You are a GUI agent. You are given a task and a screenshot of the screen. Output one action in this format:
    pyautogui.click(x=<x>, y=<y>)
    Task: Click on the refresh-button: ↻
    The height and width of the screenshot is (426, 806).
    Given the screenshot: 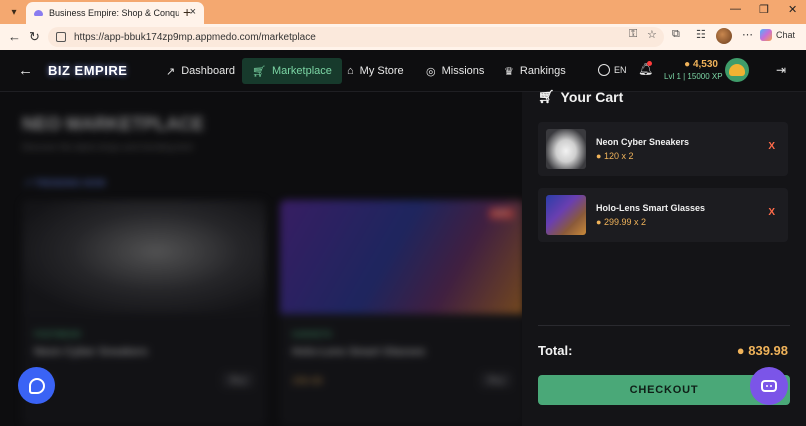 What is the action you would take?
    pyautogui.click(x=34, y=37)
    